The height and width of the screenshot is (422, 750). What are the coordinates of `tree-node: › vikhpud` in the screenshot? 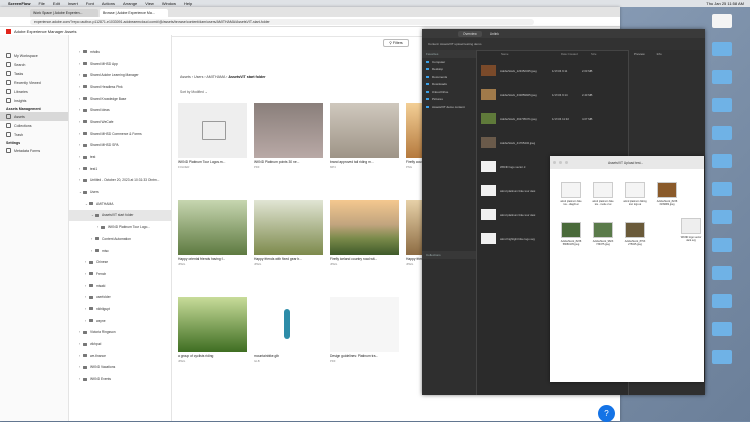 It's located at (120, 344).